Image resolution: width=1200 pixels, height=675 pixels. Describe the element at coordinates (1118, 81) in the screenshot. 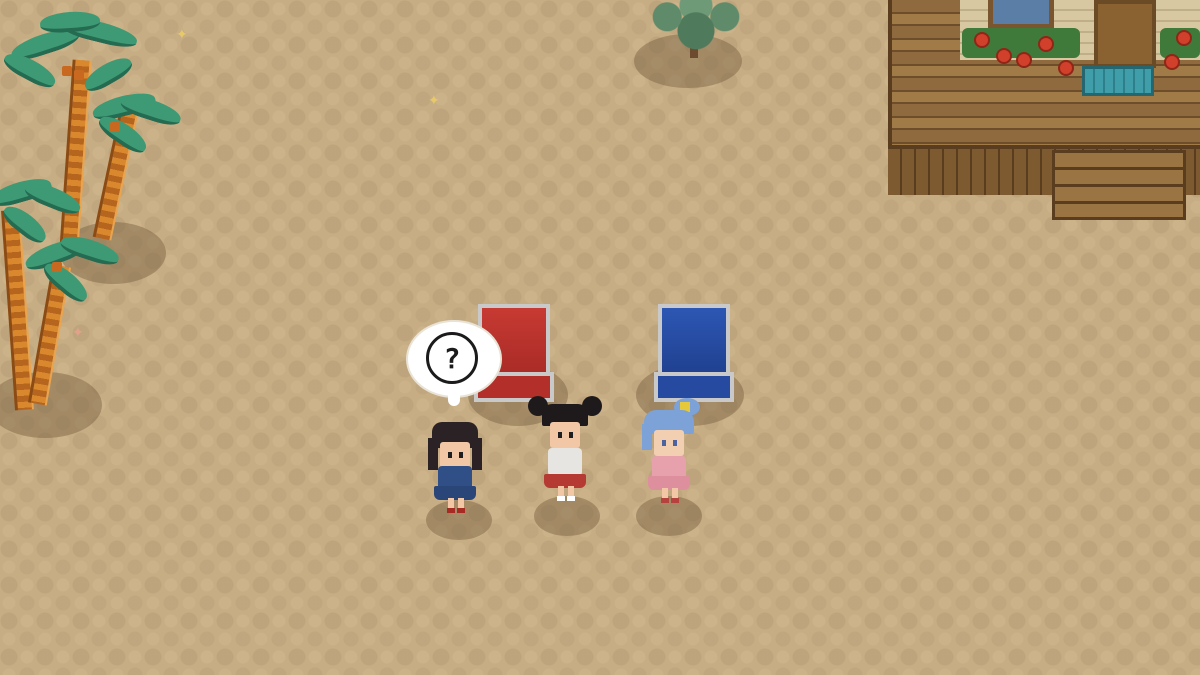

I see `doormat` at that location.